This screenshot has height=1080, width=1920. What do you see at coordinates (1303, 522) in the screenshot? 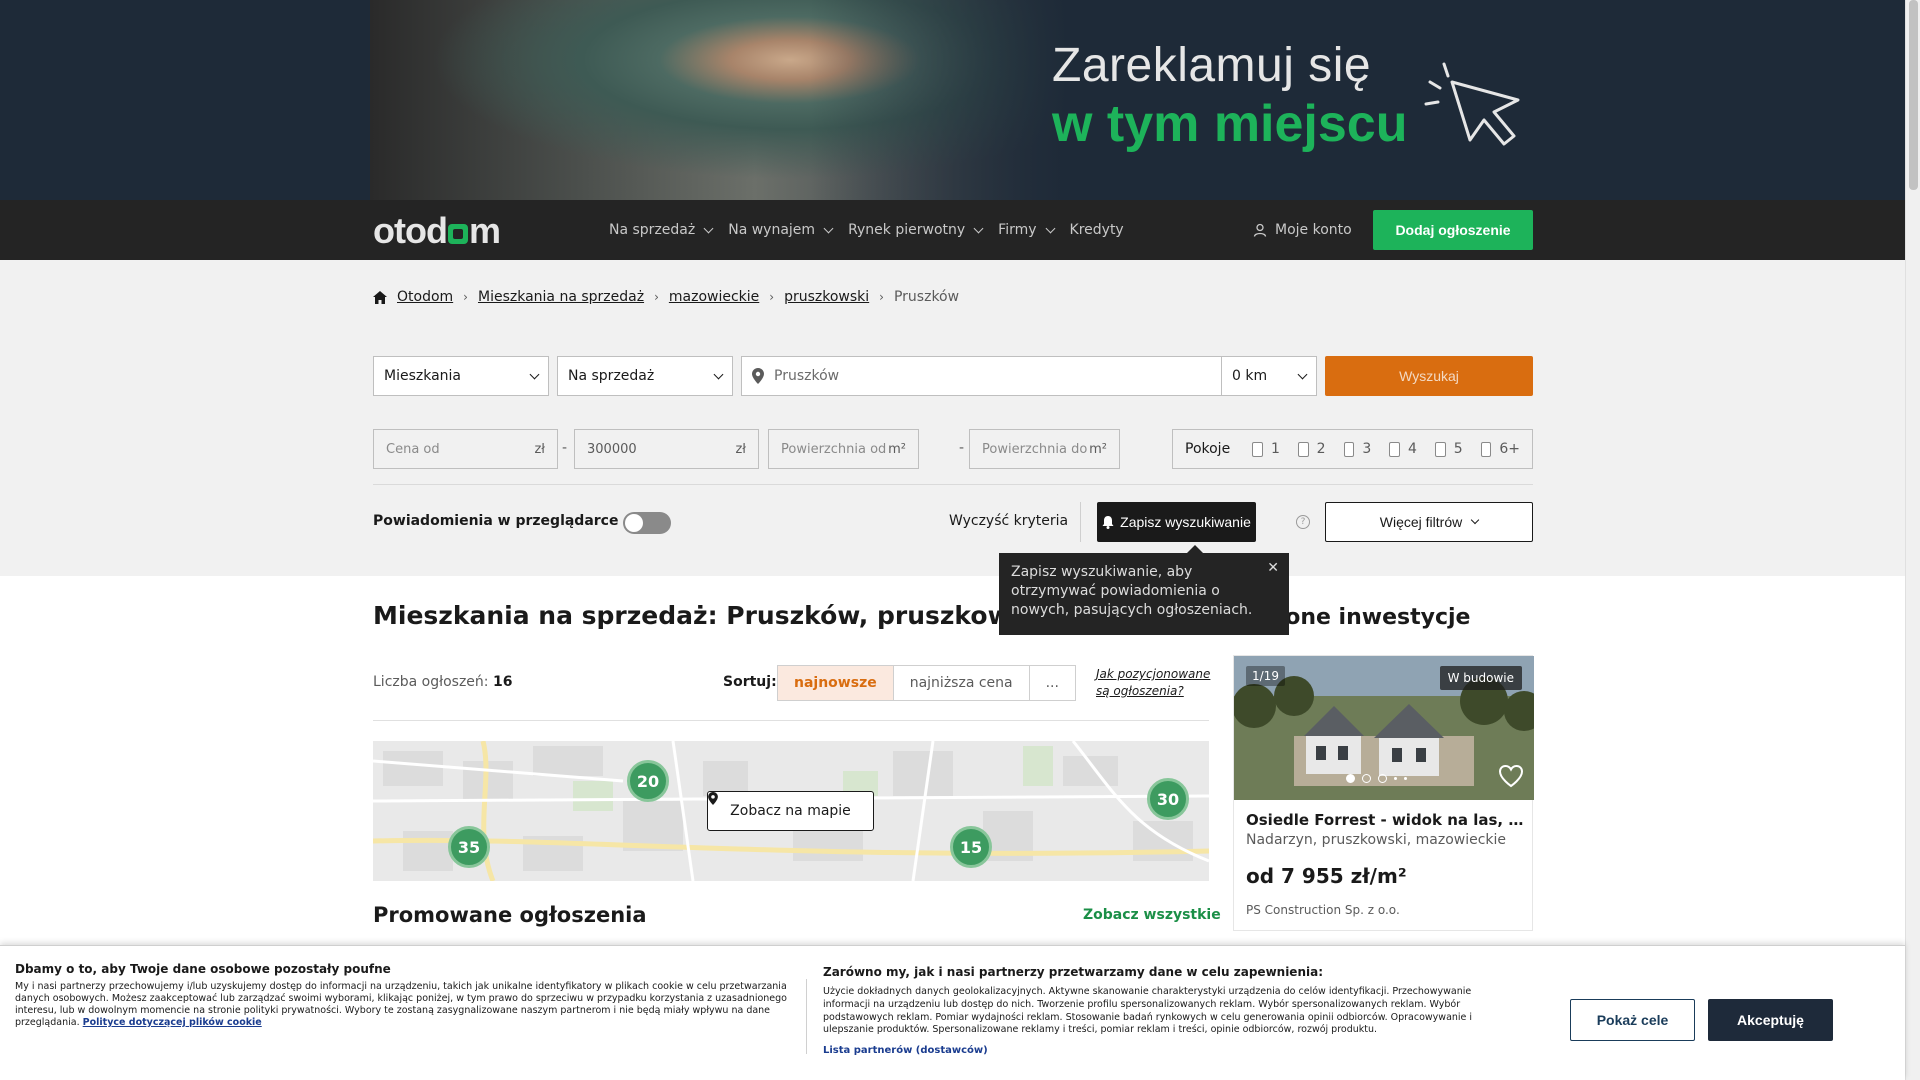
I see `help-icon: ?` at bounding box center [1303, 522].